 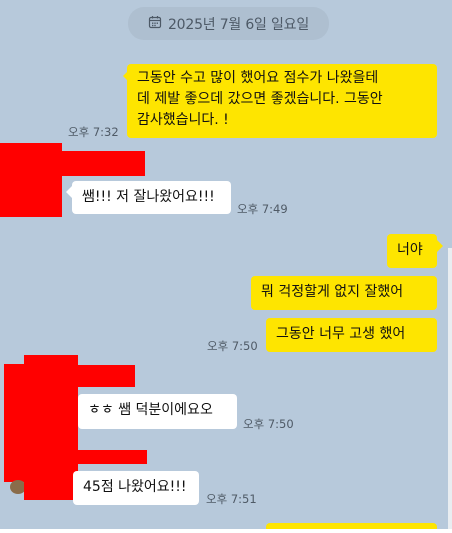 I want to click on message-bubble-mine: 그동안 너무 고생 했어, so click(x=351, y=335).